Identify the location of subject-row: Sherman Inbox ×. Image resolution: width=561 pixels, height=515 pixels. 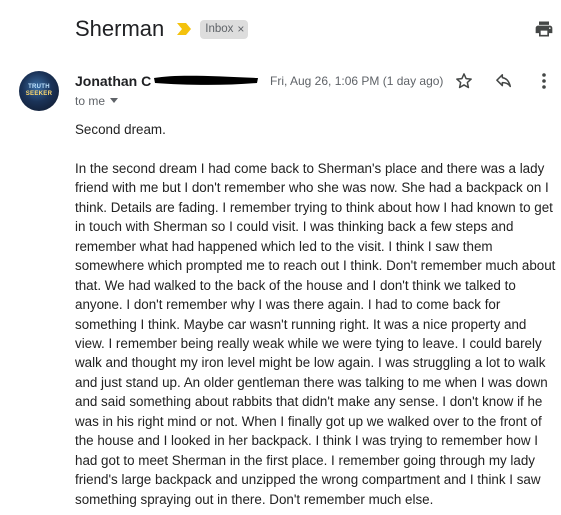
(162, 29).